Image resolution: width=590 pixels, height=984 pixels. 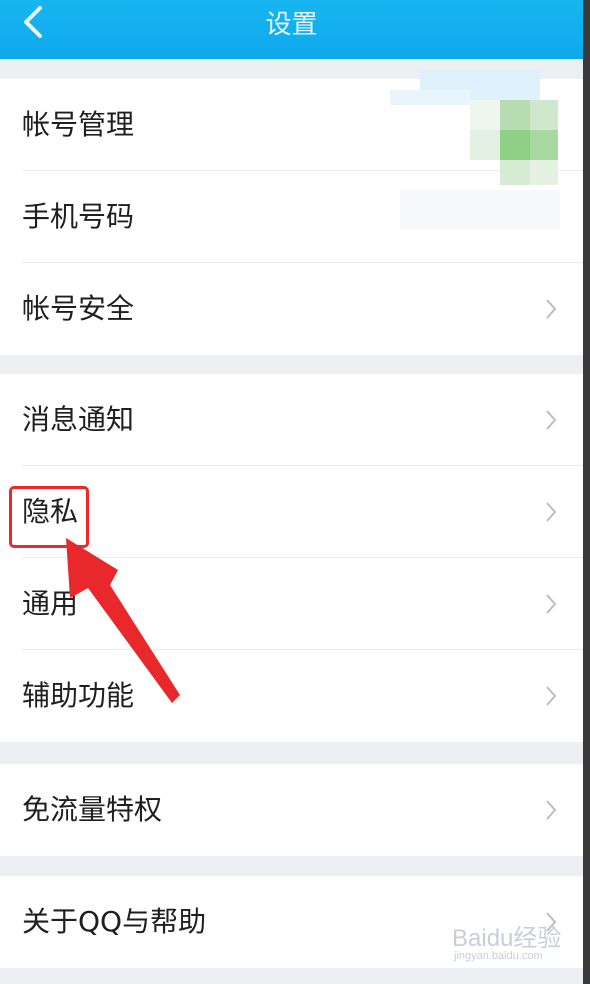 What do you see at coordinates (78, 695) in the screenshot?
I see `item-label: 辅助功能` at bounding box center [78, 695].